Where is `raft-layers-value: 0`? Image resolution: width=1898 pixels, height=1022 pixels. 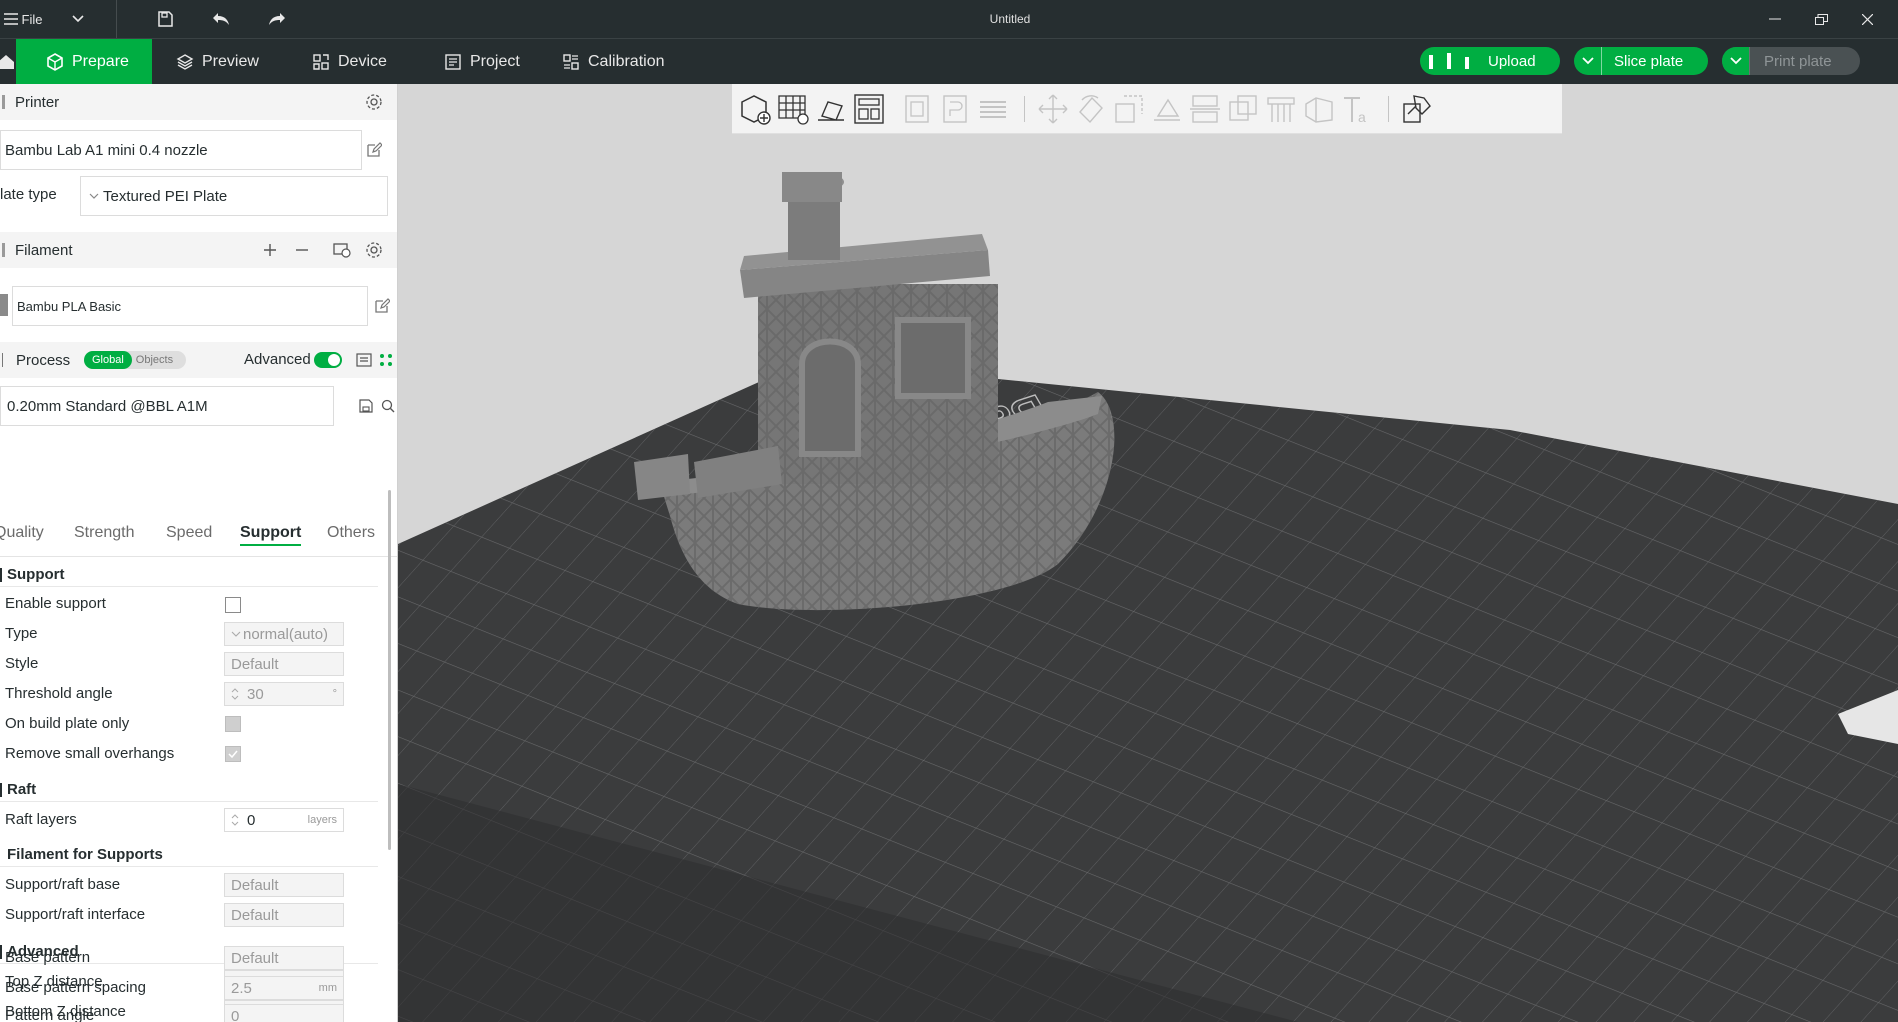 raft-layers-value: 0 is located at coordinates (251, 820).